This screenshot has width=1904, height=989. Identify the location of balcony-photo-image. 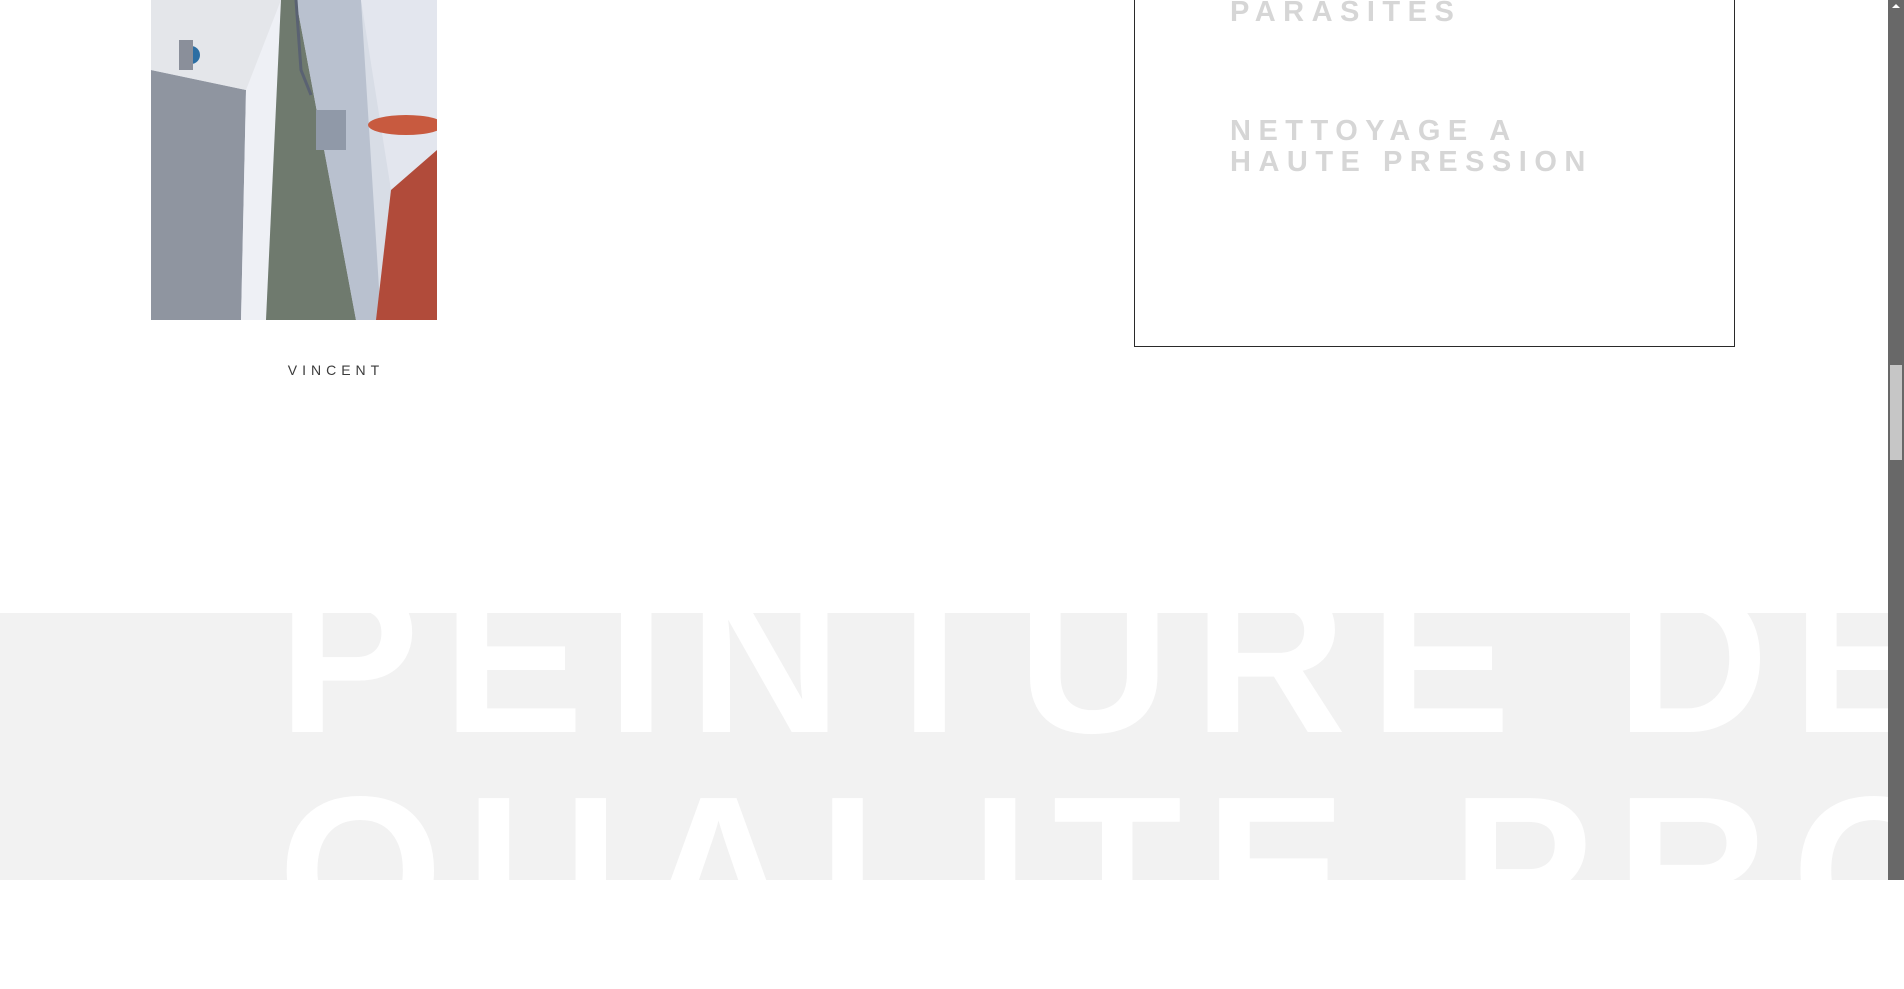
(294, 160).